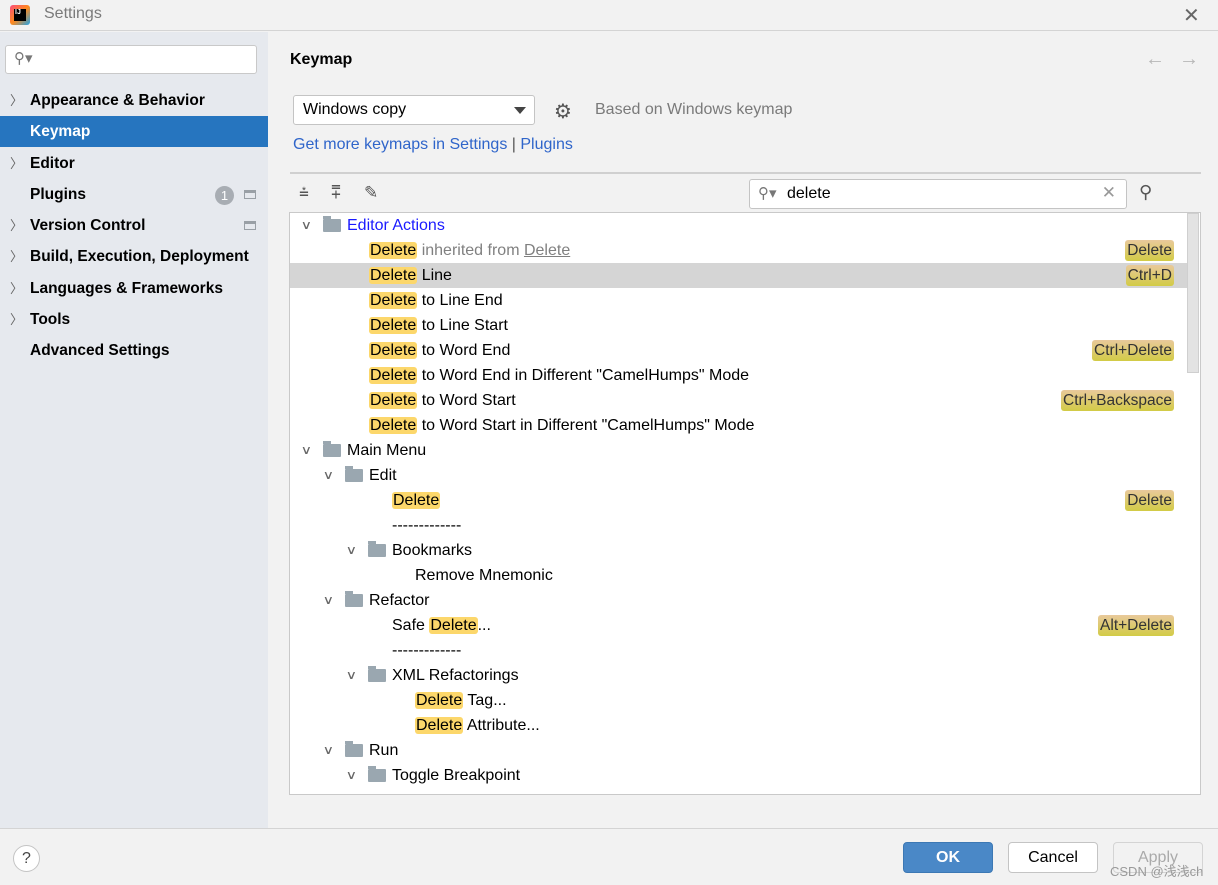 The height and width of the screenshot is (885, 1218). I want to click on vertical-scrollbar, so click(1193, 293).